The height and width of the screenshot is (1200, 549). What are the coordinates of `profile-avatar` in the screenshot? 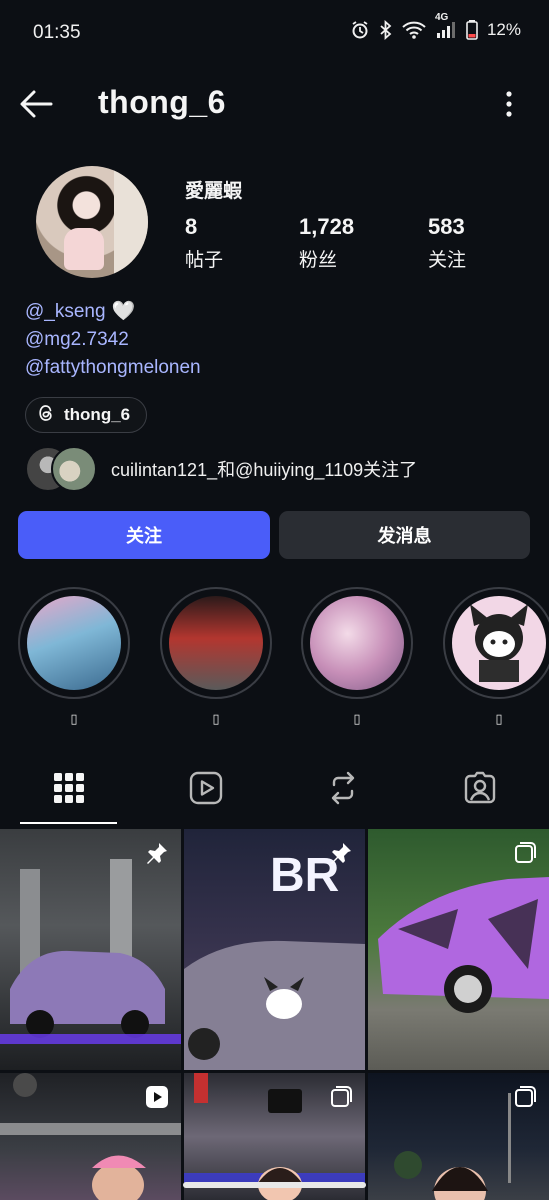 It's located at (92, 222).